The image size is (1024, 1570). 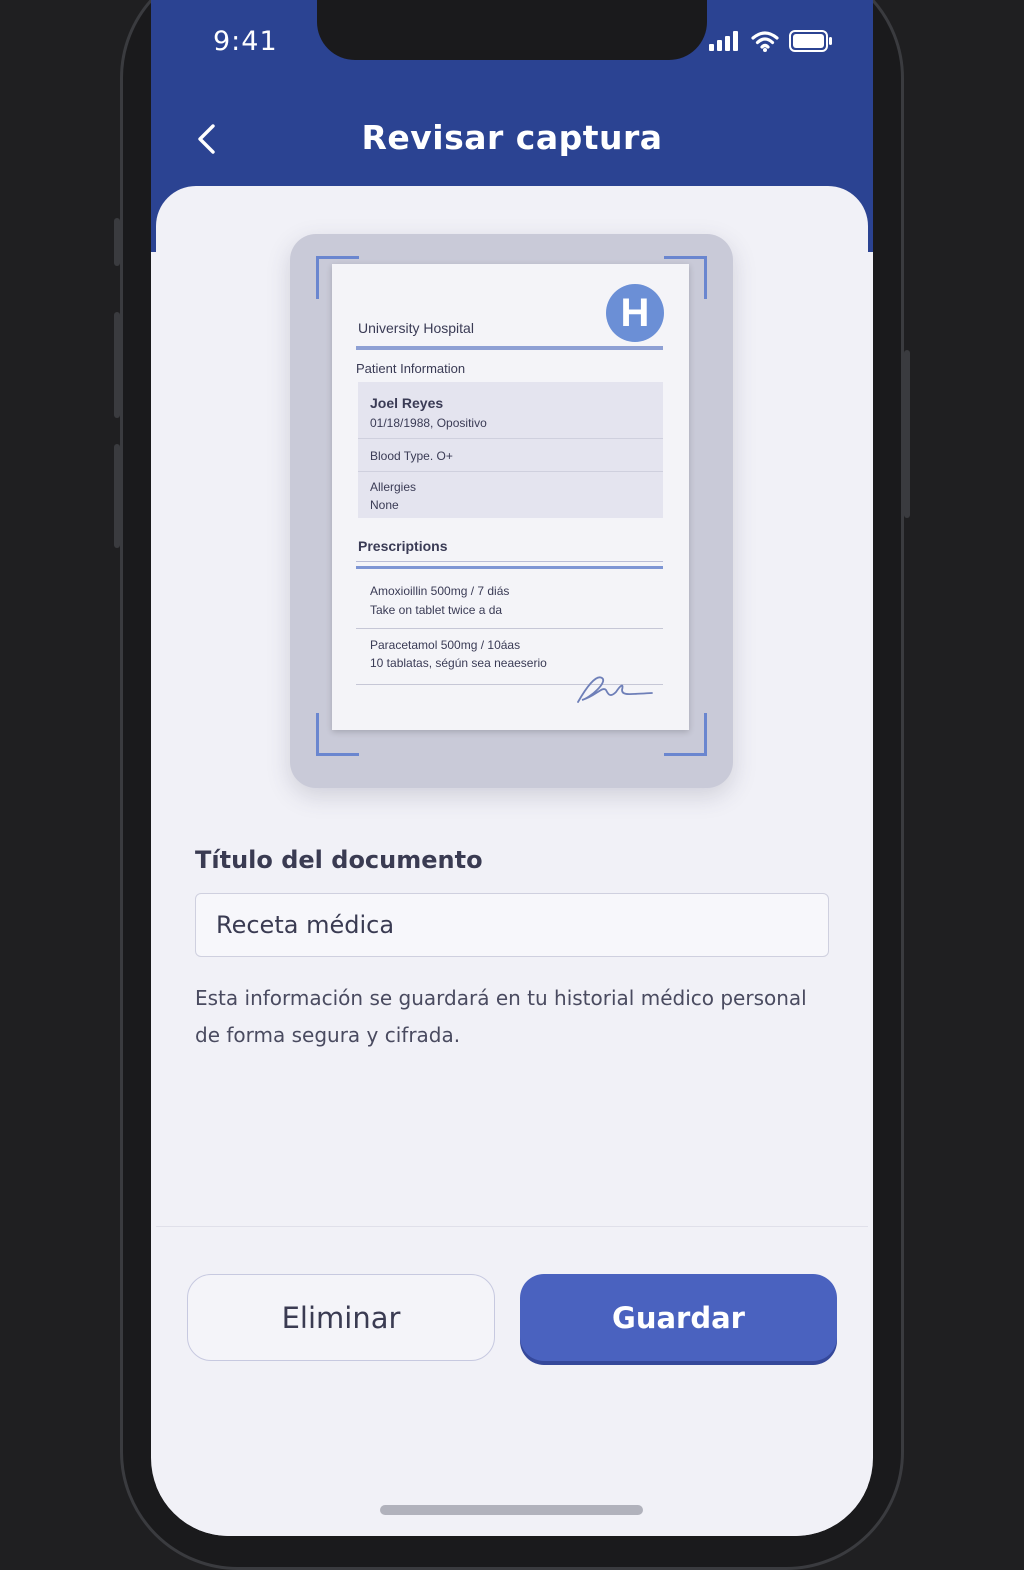 I want to click on doc-prescriptions-rule, so click(x=509, y=567).